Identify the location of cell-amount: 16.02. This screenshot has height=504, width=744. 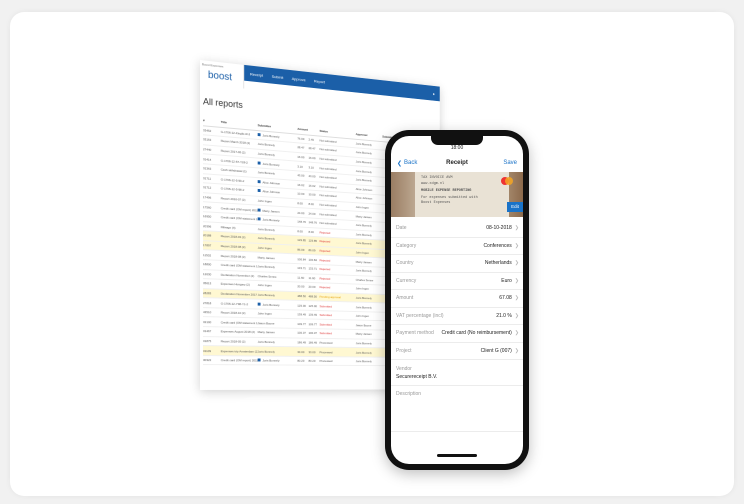
(302, 185).